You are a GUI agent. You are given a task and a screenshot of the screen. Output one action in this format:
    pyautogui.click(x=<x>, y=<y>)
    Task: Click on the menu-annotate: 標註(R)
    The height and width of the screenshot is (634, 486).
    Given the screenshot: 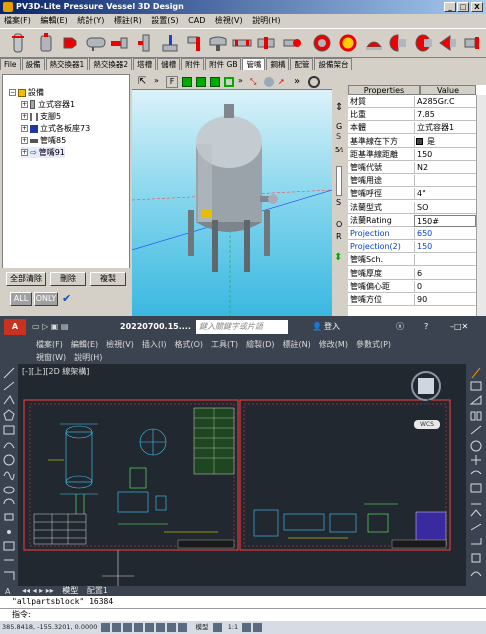 What is the action you would take?
    pyautogui.click(x=128, y=20)
    